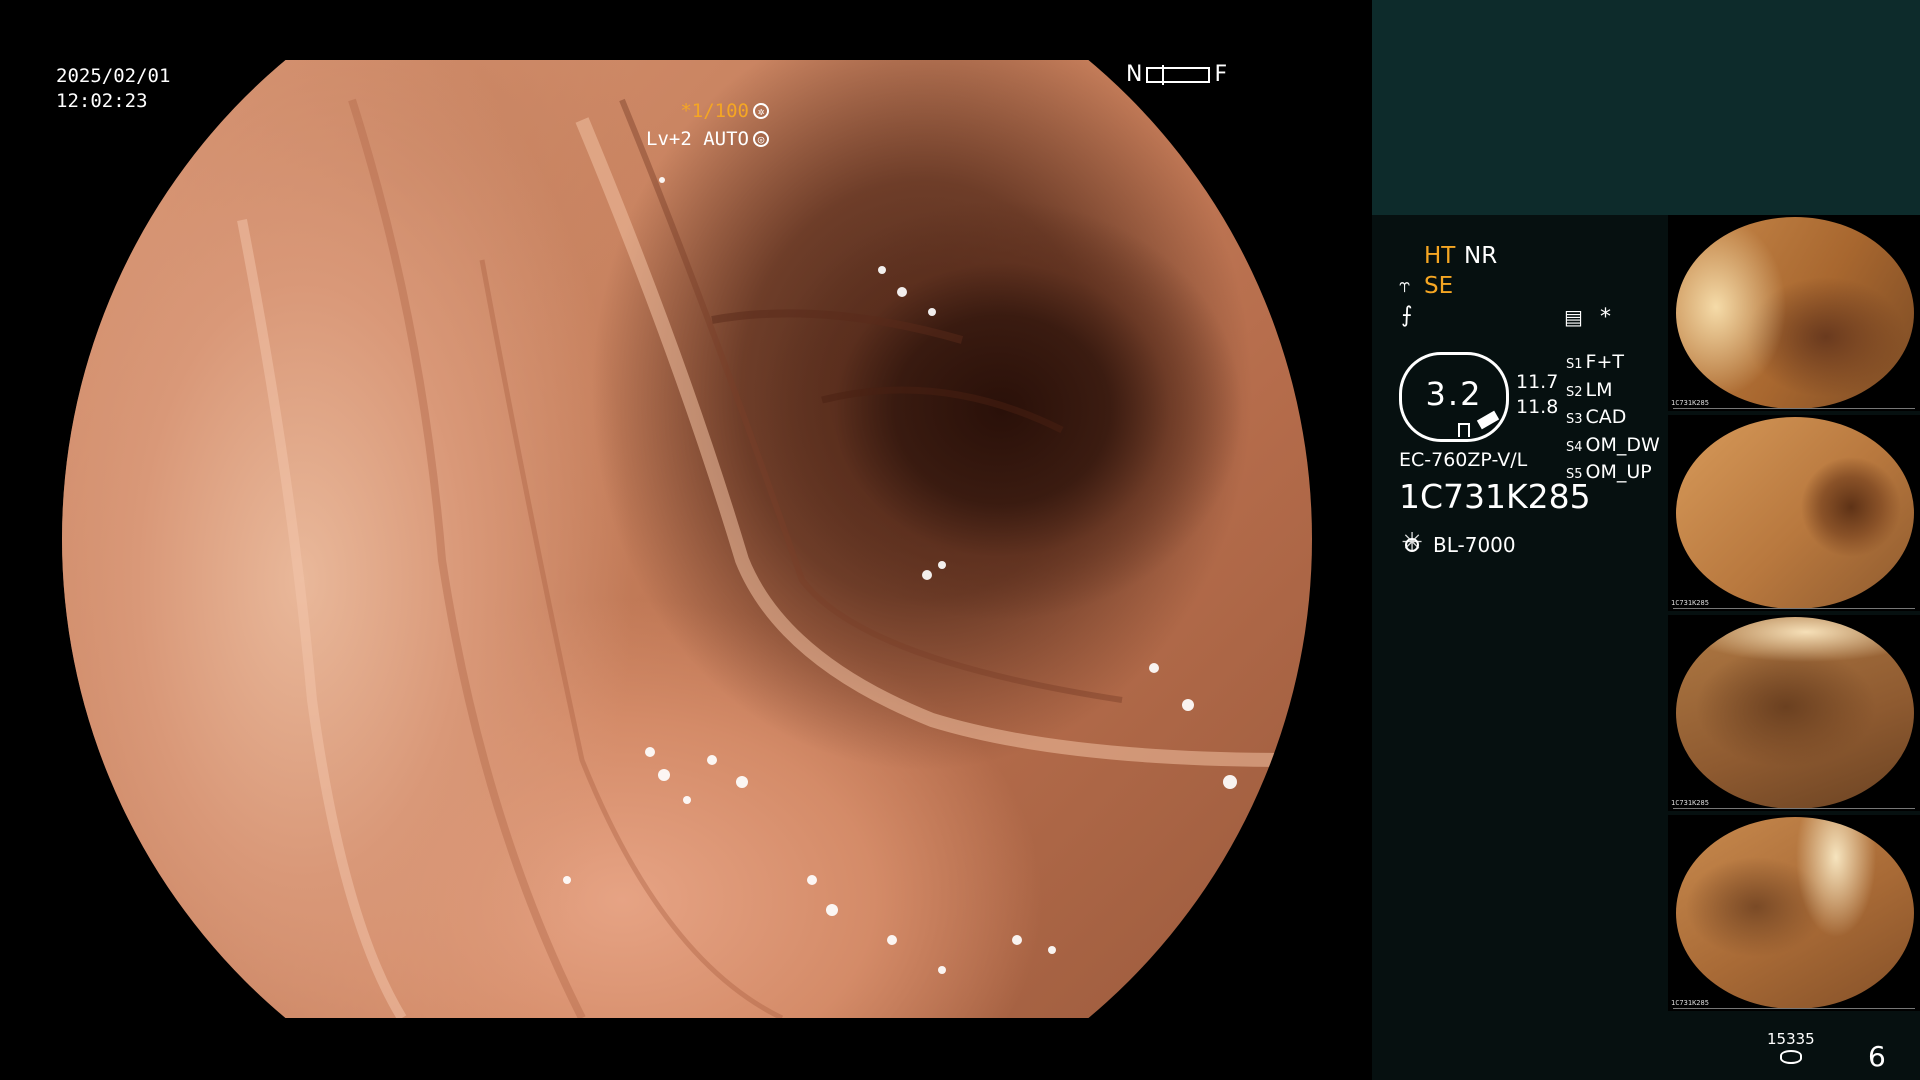  I want to click on switch-key: S1, so click(1574, 364).